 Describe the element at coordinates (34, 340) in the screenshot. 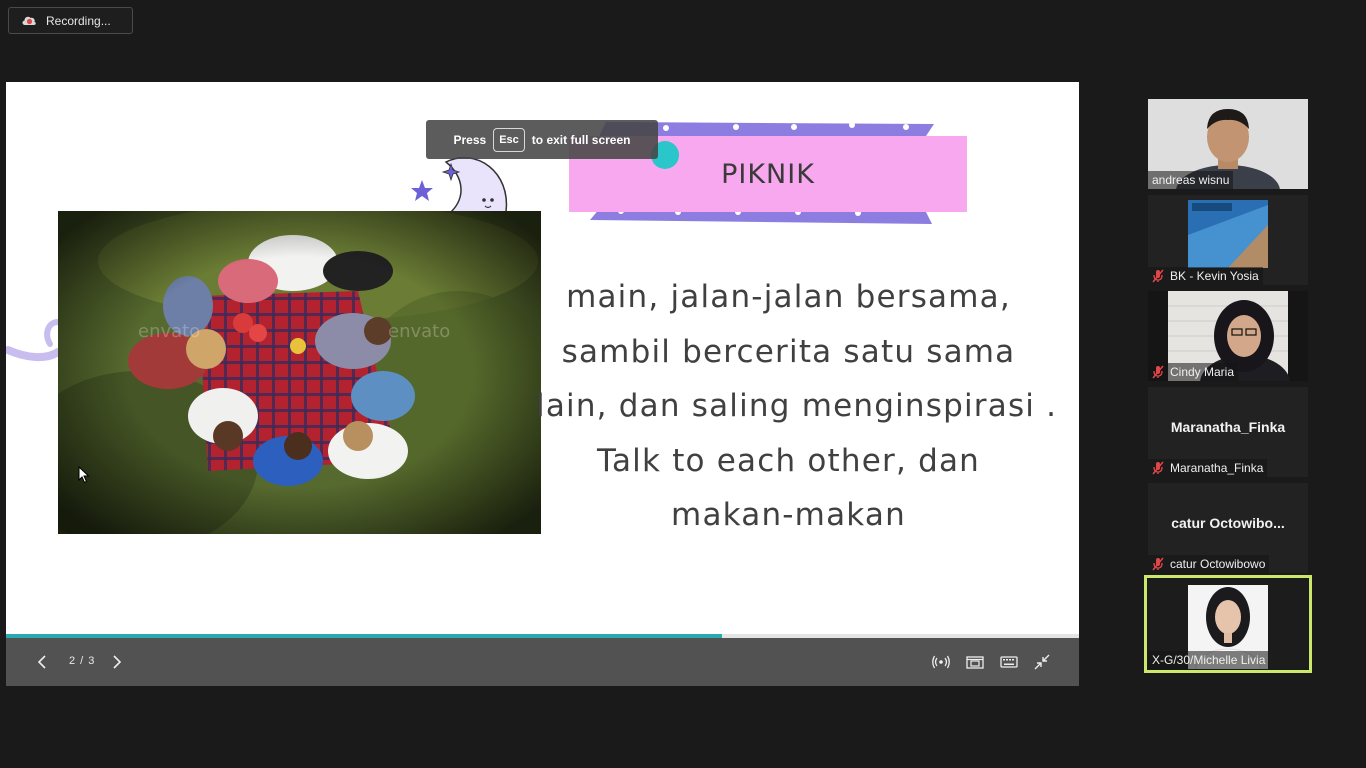

I see `swirl-decoration` at that location.